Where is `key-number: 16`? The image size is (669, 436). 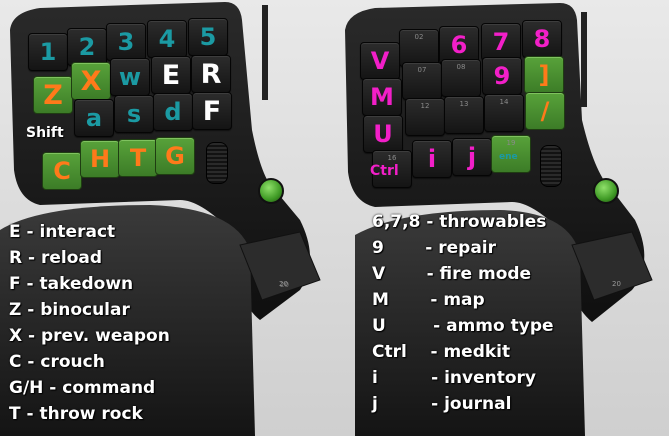
key-number: 16 is located at coordinates (392, 158).